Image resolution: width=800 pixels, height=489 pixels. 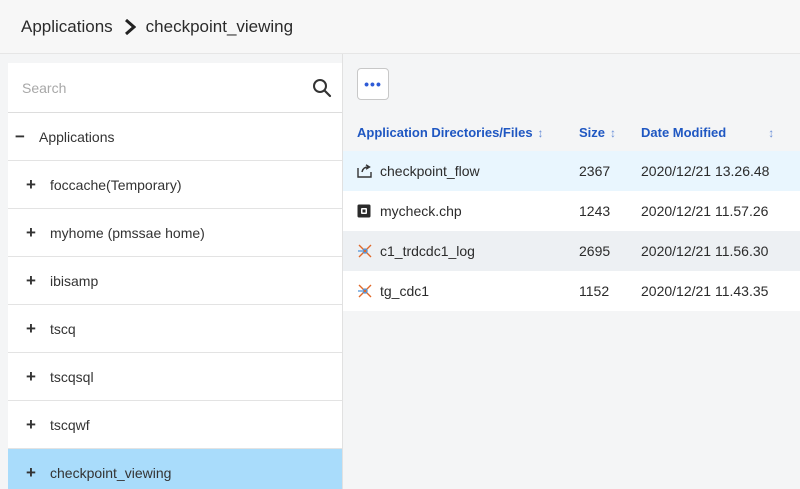 What do you see at coordinates (365, 171) in the screenshot?
I see `flow-icon` at bounding box center [365, 171].